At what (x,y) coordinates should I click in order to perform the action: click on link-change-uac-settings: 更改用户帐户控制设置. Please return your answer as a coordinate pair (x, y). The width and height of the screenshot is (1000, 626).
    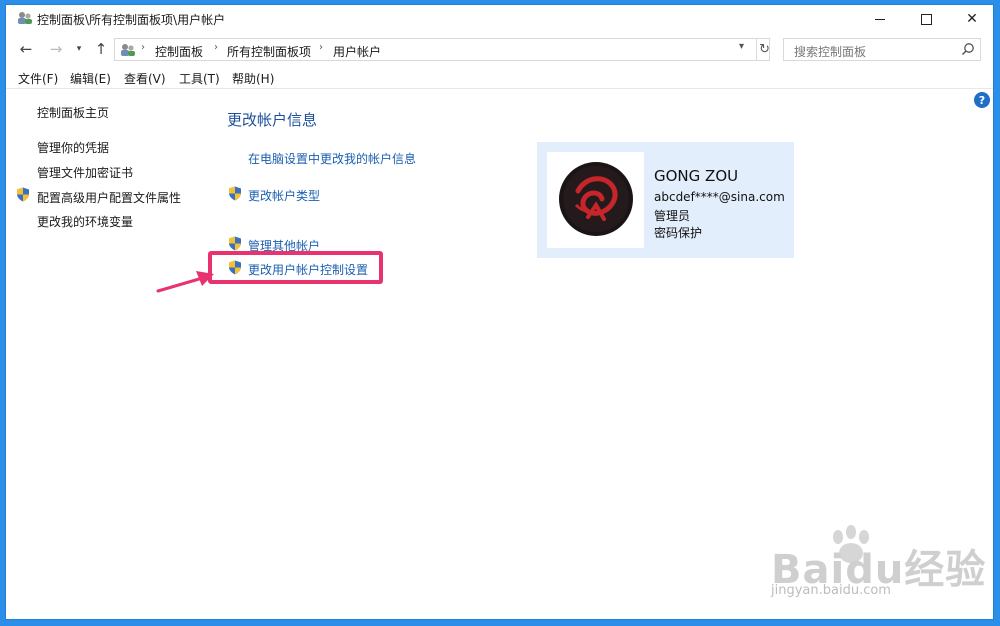
    Looking at the image, I should click on (308, 269).